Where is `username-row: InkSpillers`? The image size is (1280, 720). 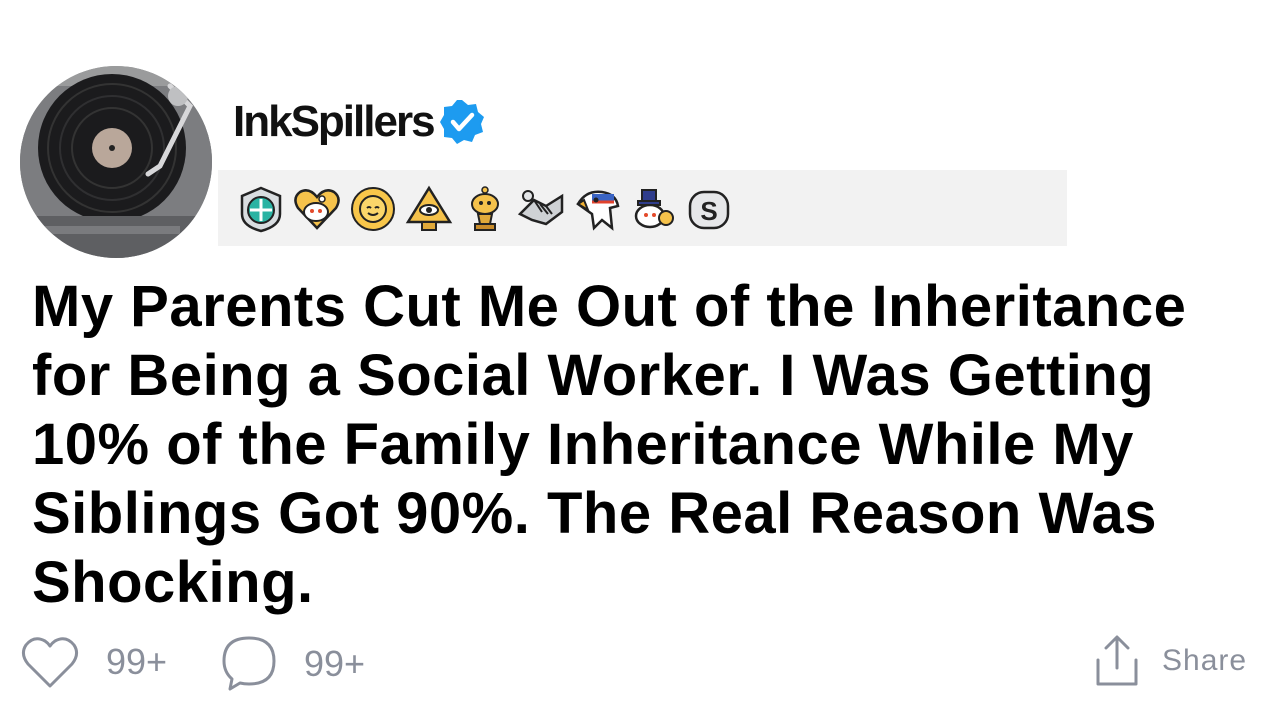 username-row: InkSpillers is located at coordinates (360, 122).